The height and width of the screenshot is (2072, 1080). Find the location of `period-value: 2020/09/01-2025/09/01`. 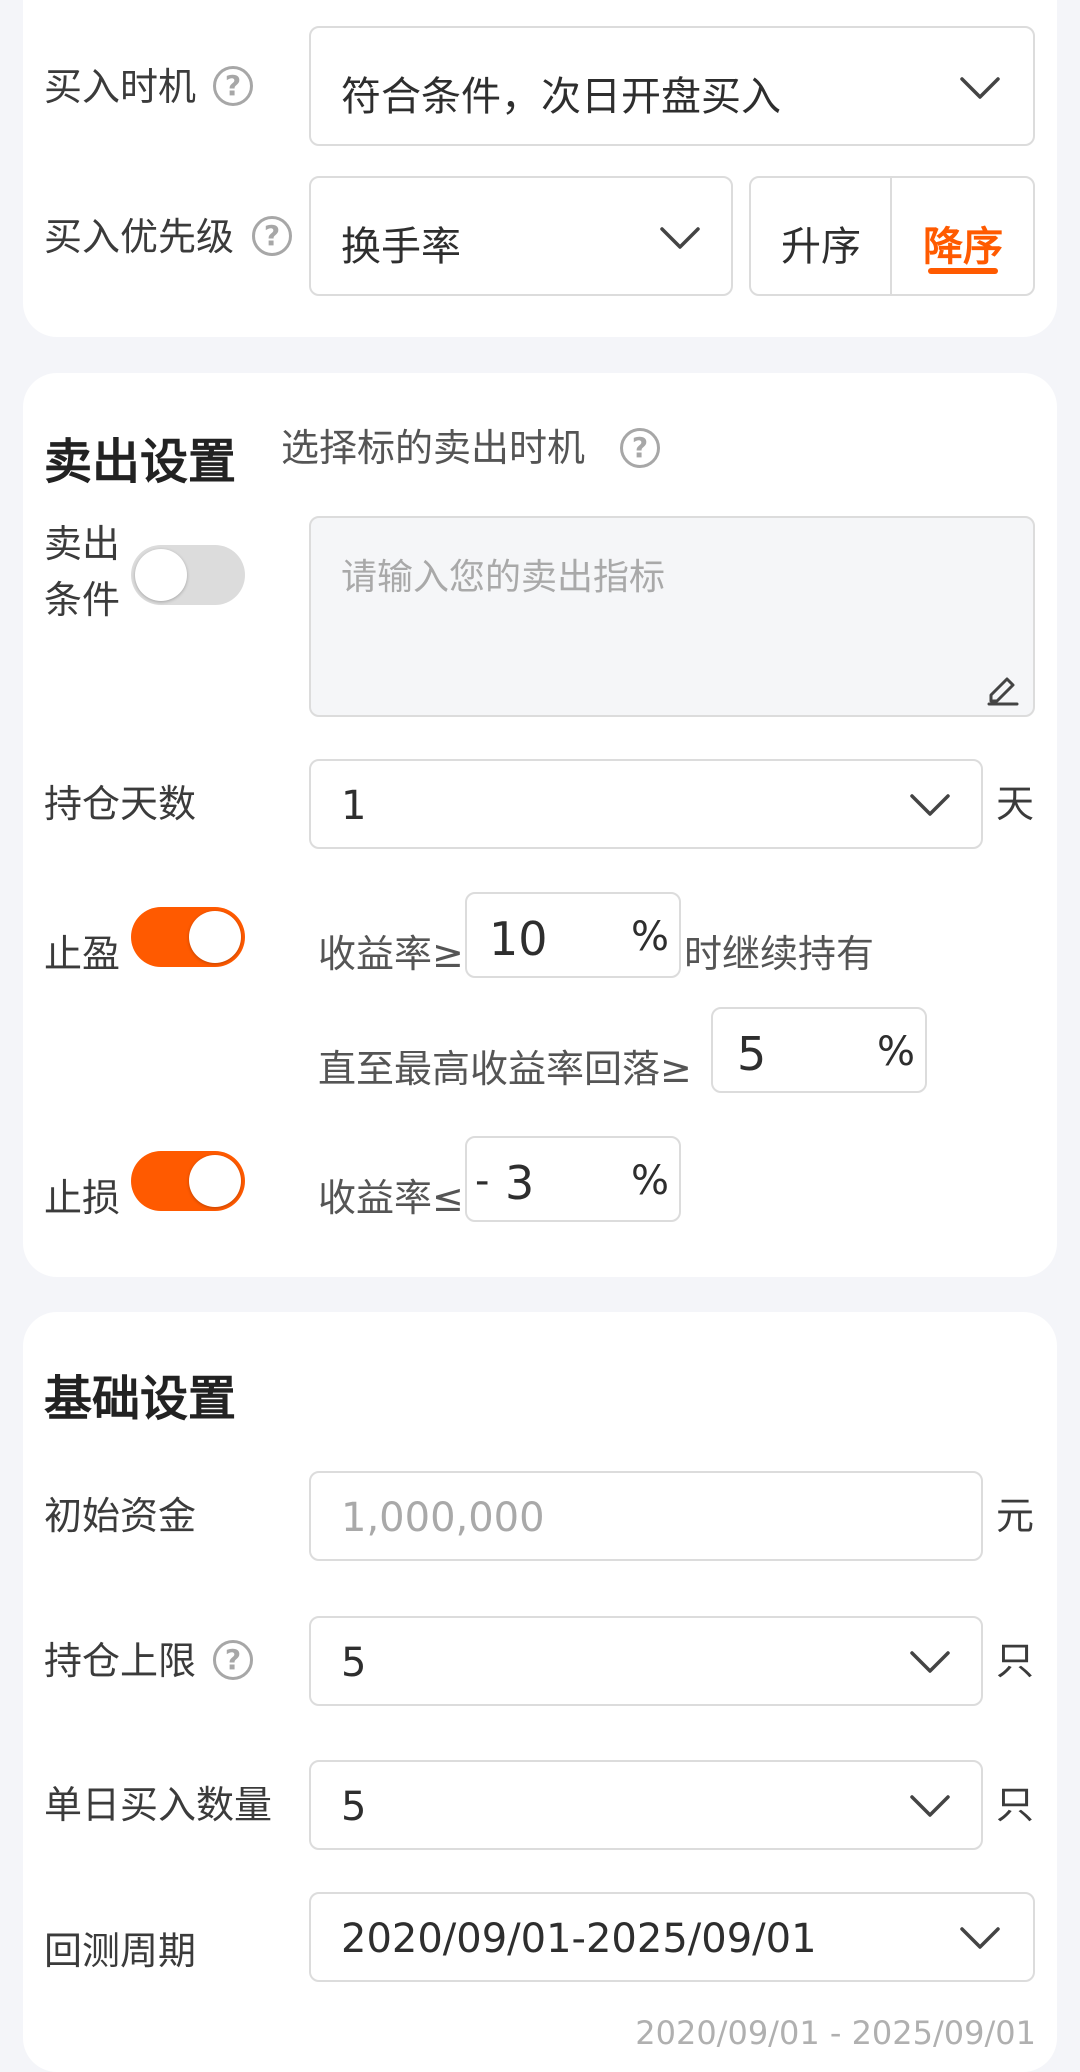

period-value: 2020/09/01-2025/09/01 is located at coordinates (579, 1939).